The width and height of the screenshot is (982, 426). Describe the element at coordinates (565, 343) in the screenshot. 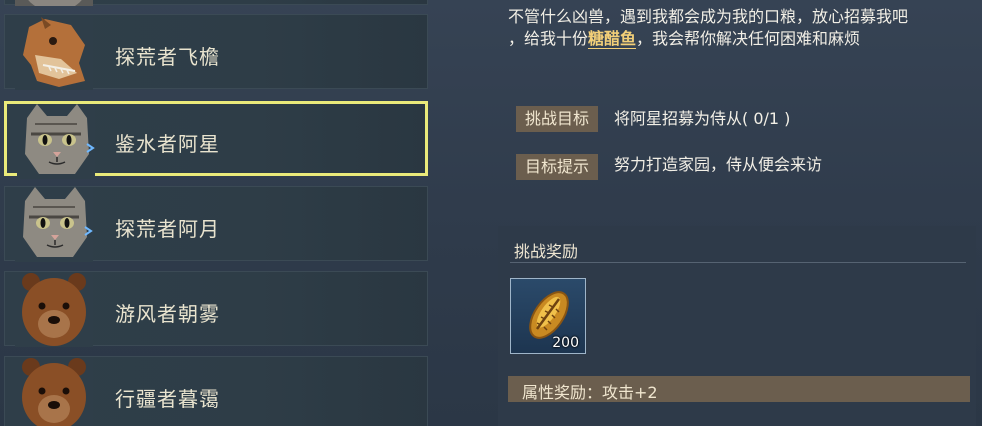

I see `item-count: 200` at that location.